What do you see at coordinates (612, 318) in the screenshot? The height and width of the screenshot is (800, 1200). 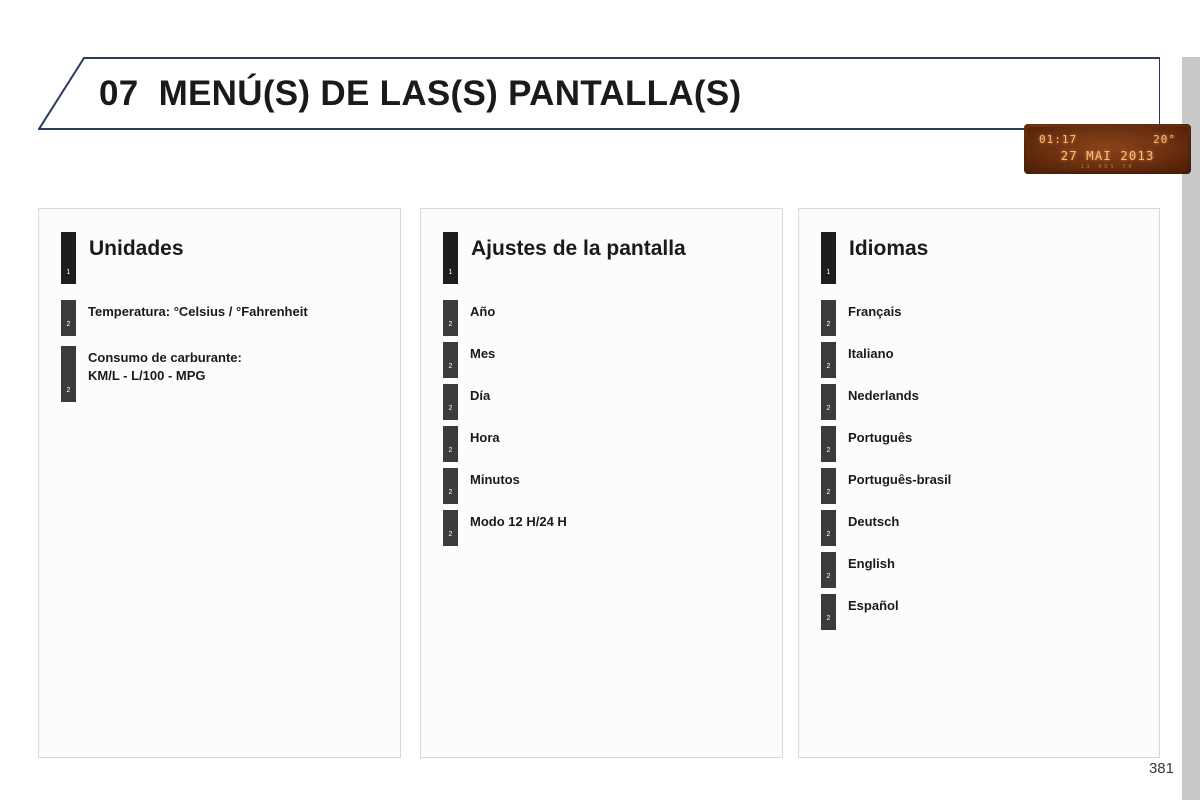 I see `list-item: 2 Año` at bounding box center [612, 318].